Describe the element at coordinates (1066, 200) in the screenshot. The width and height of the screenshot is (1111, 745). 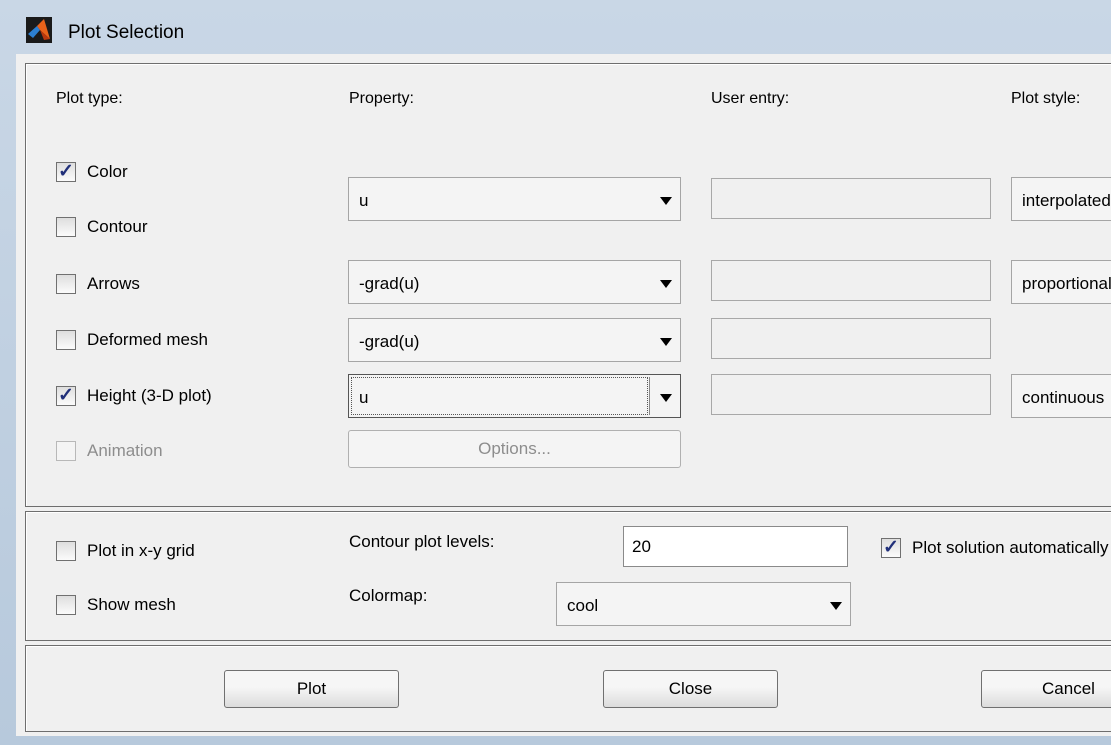
I see `color-style-value: interpolated` at that location.